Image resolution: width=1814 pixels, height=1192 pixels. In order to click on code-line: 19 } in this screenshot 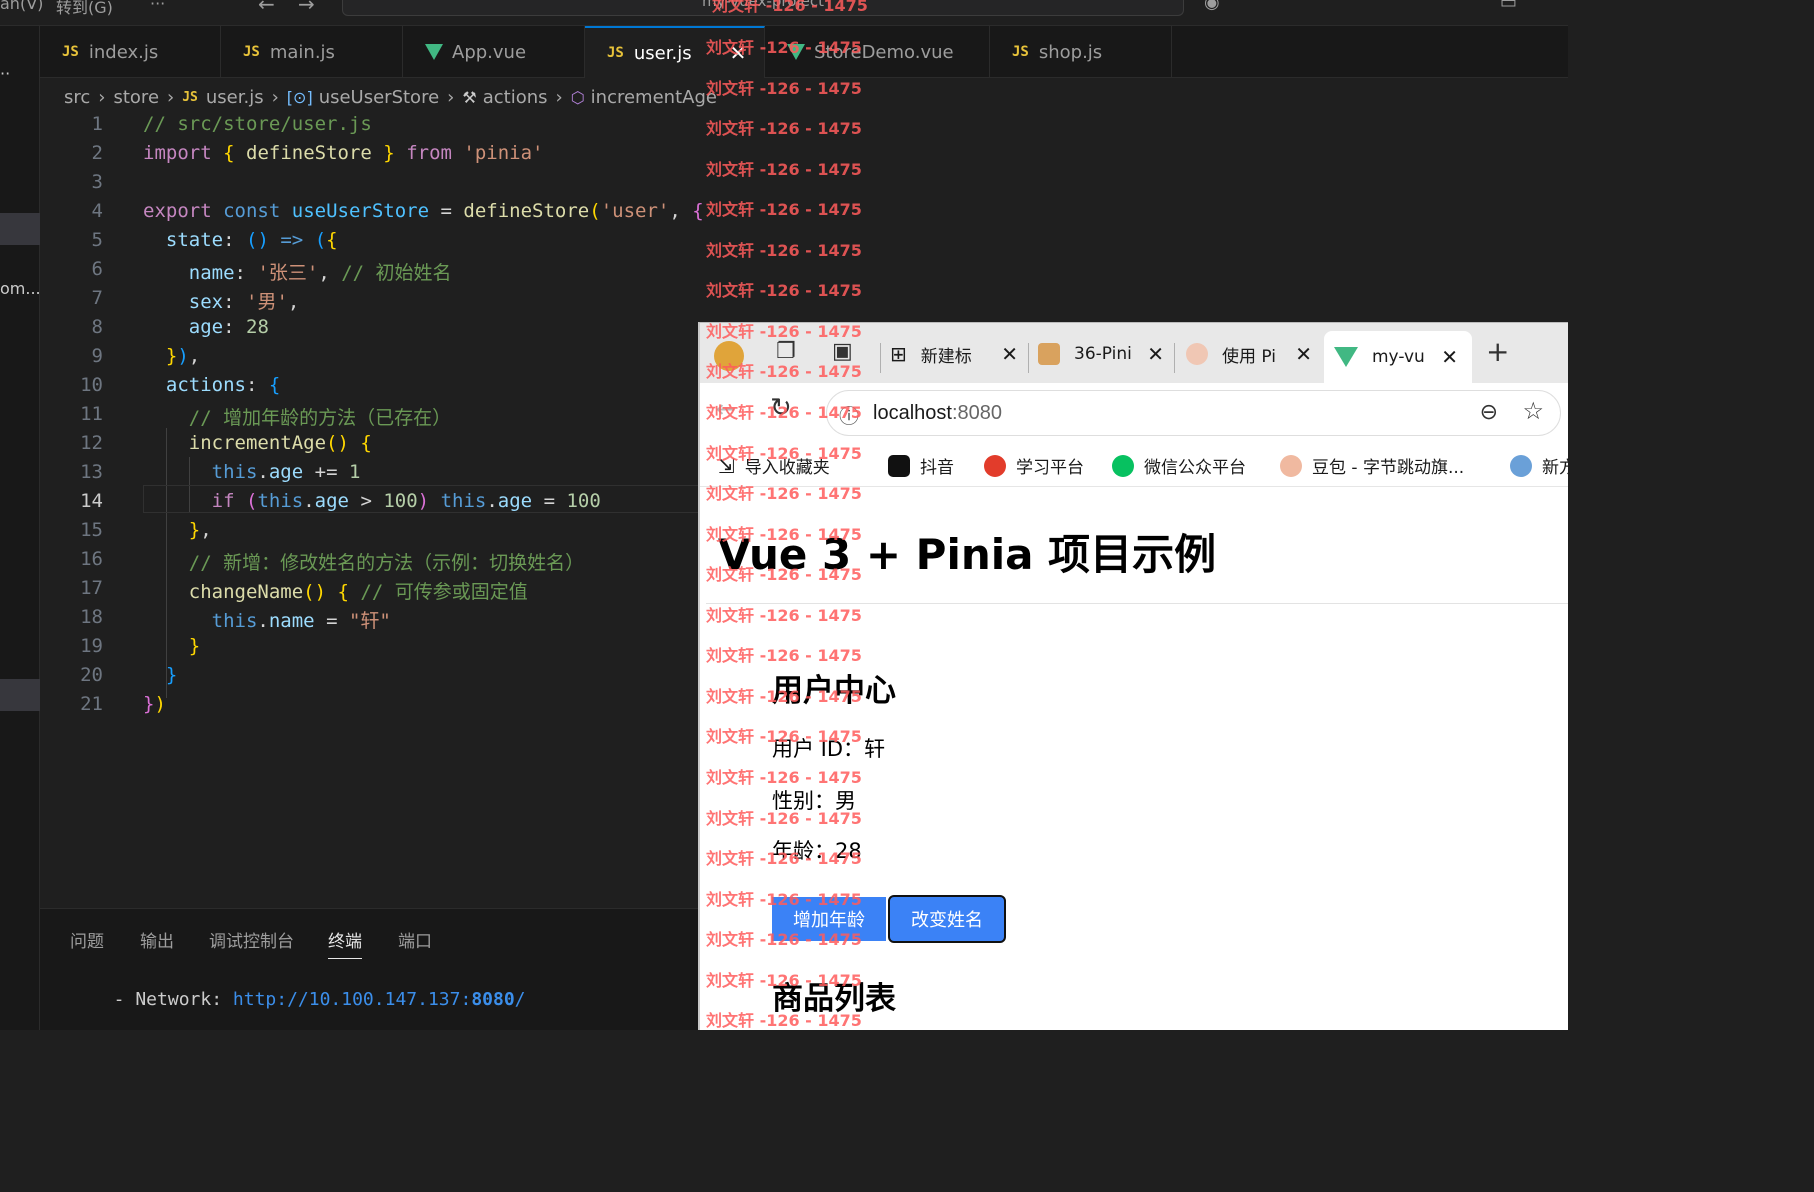, I will do `click(140, 646)`.